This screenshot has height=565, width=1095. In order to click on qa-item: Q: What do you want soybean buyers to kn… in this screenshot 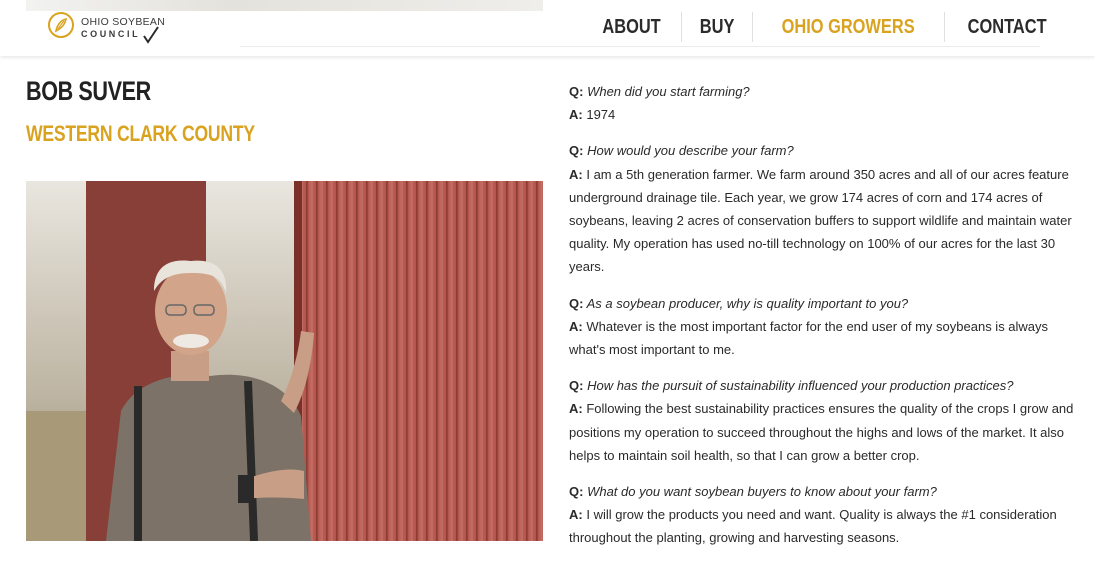, I will do `click(824, 515)`.